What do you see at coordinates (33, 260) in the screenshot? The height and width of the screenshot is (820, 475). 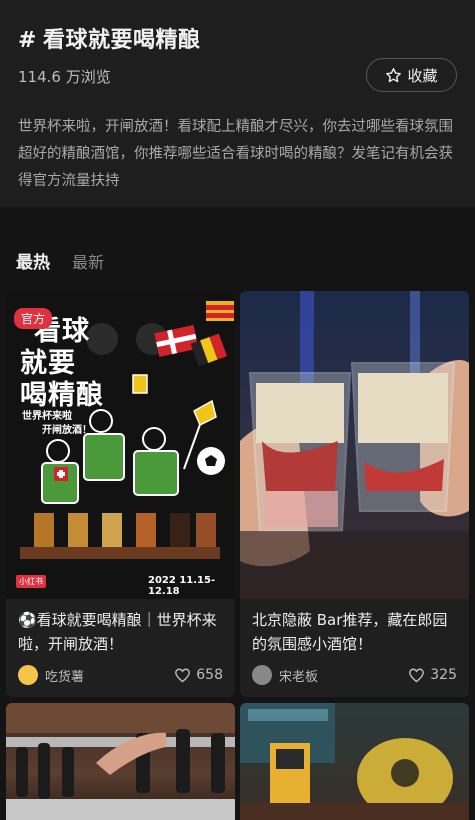 I see `tab-hottest: 最热` at bounding box center [33, 260].